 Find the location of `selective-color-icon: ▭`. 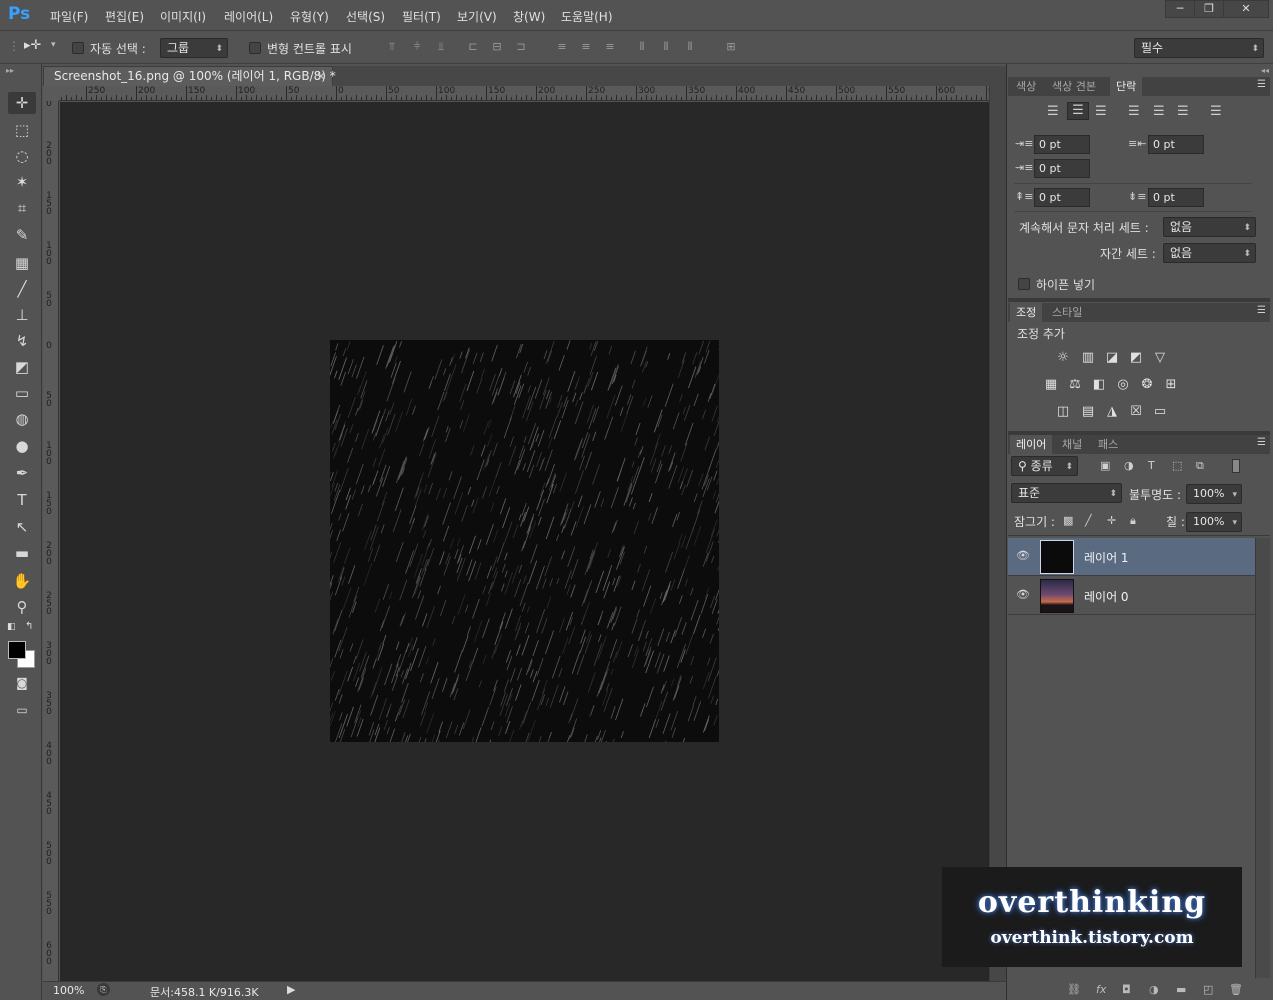

selective-color-icon: ▭ is located at coordinates (1160, 412).